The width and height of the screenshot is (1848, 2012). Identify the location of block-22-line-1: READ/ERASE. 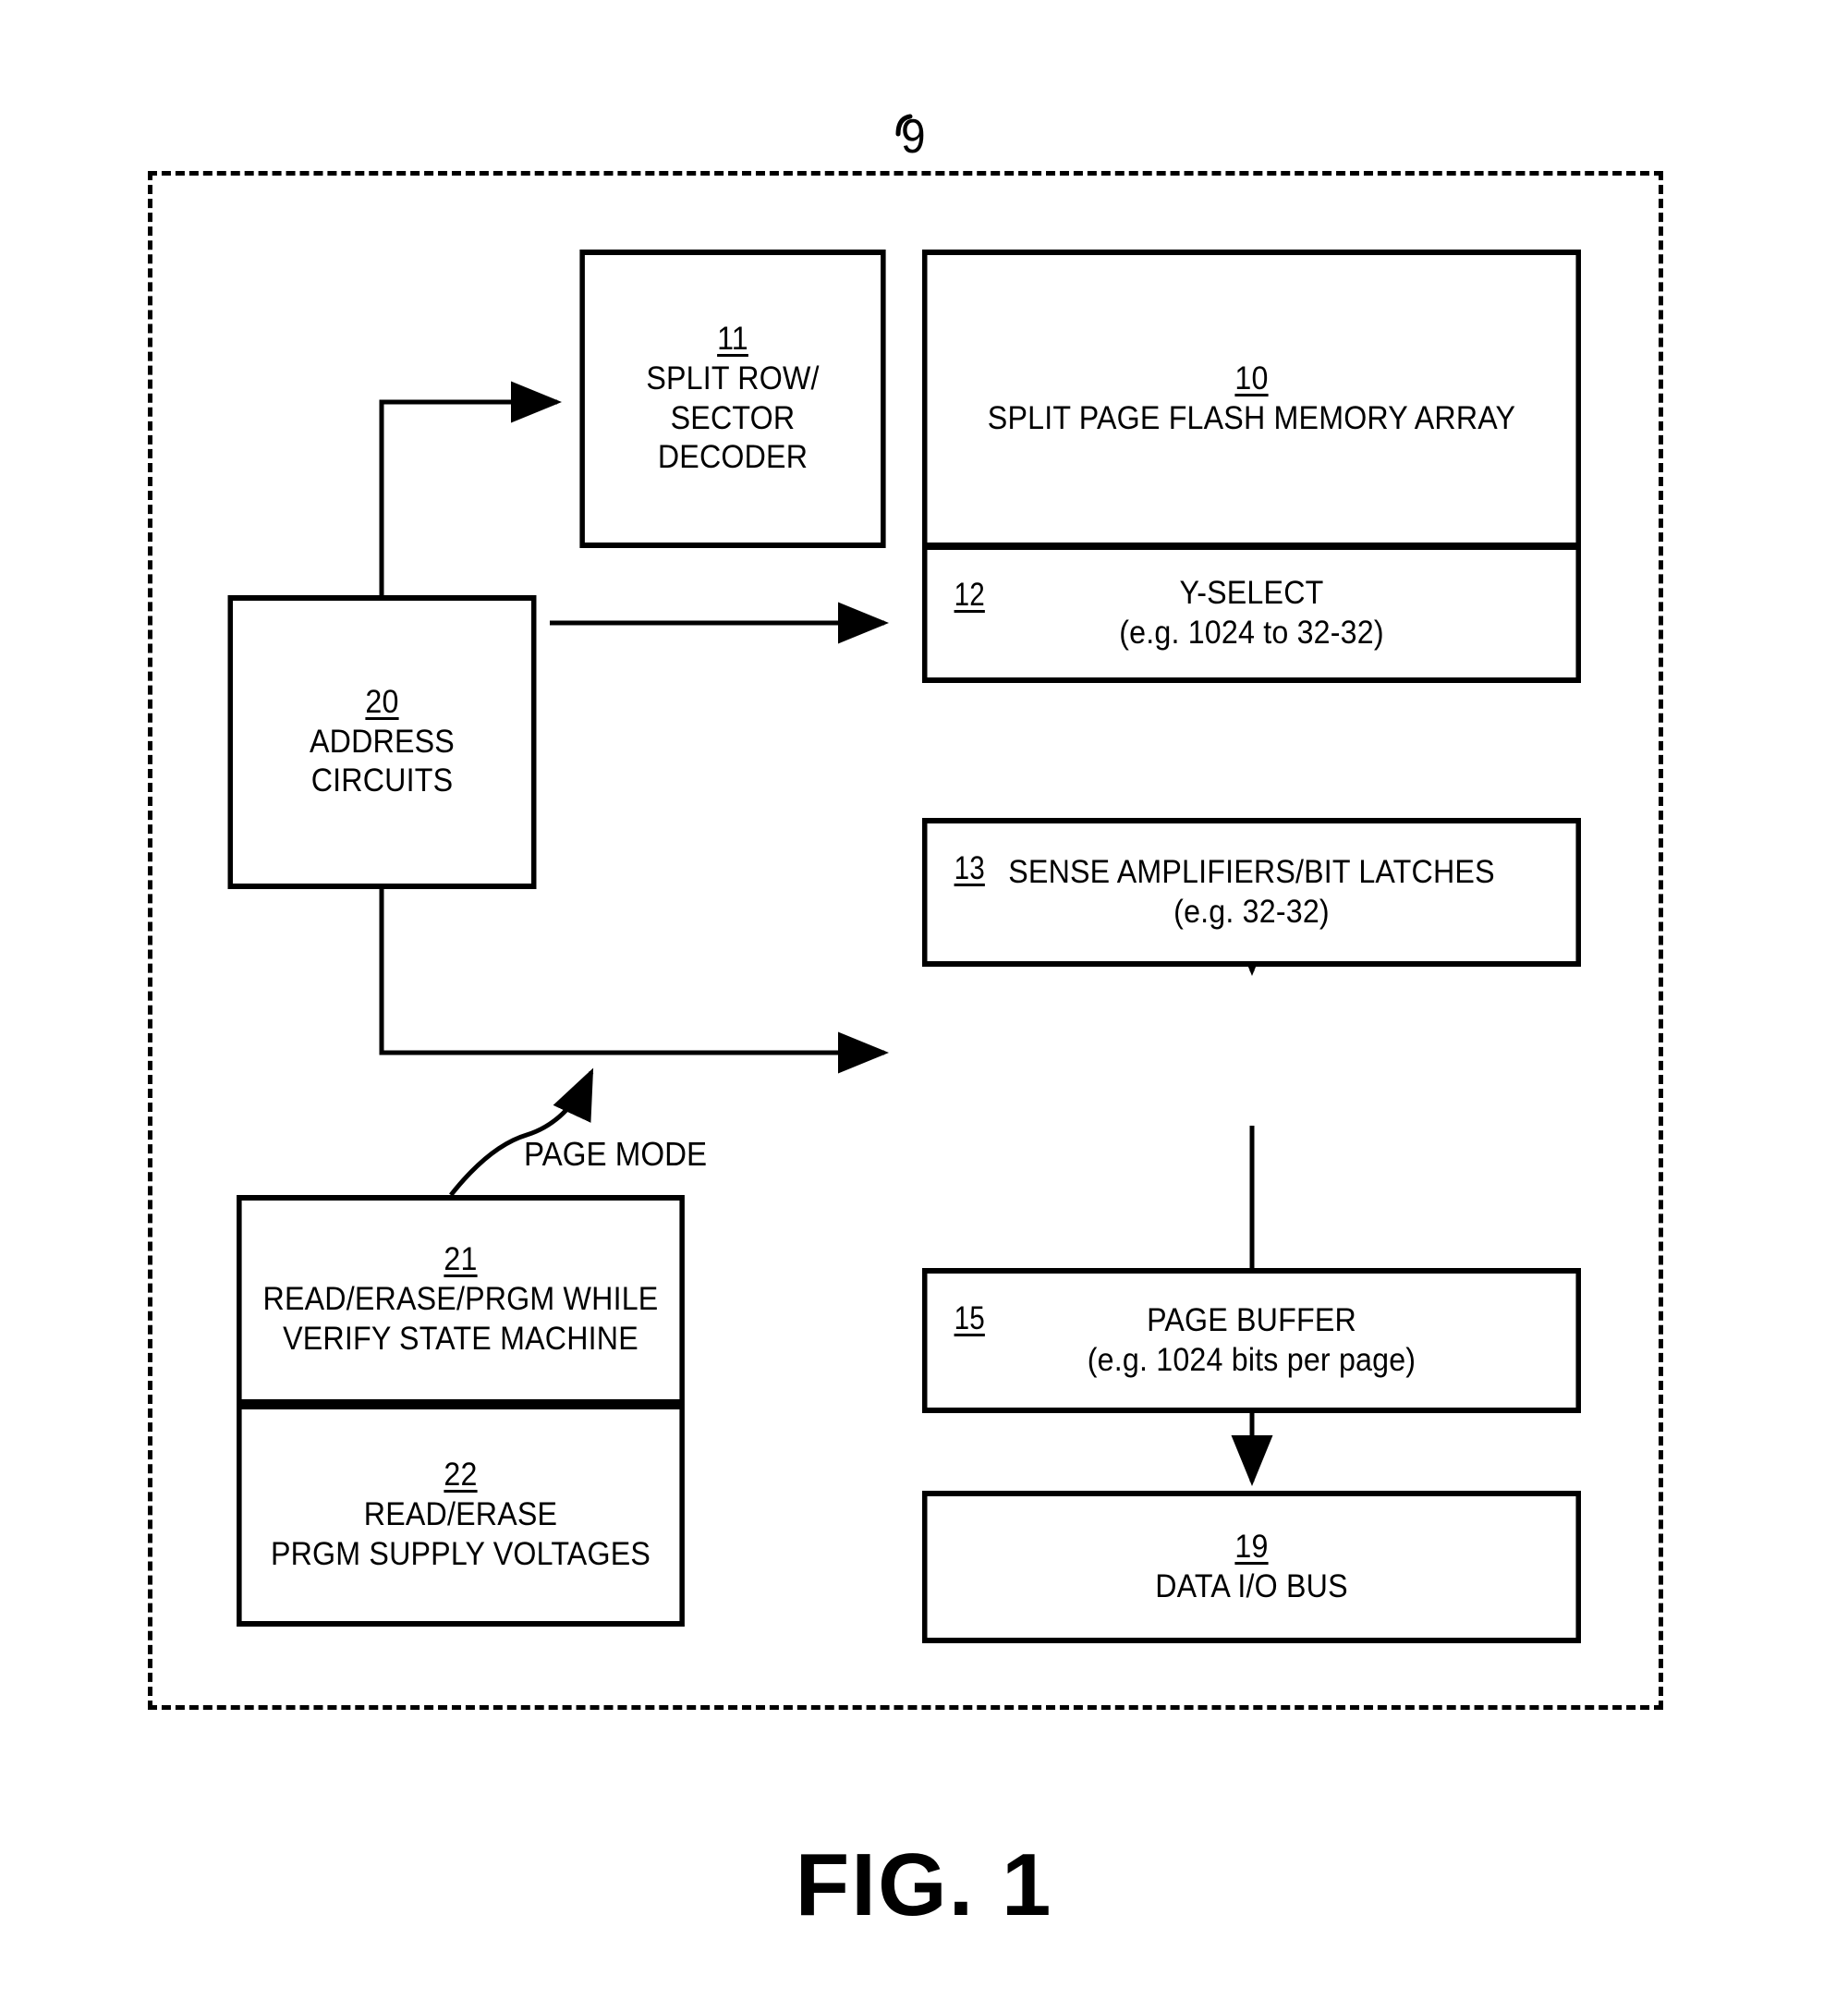
(461, 1514).